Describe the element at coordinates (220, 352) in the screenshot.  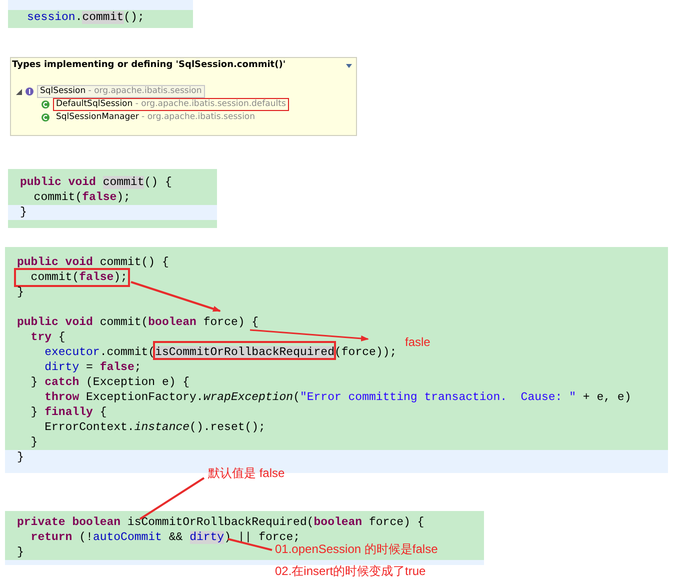
I see `code-line: executor.commit(isCommitOrRollbackRequired(force));` at that location.